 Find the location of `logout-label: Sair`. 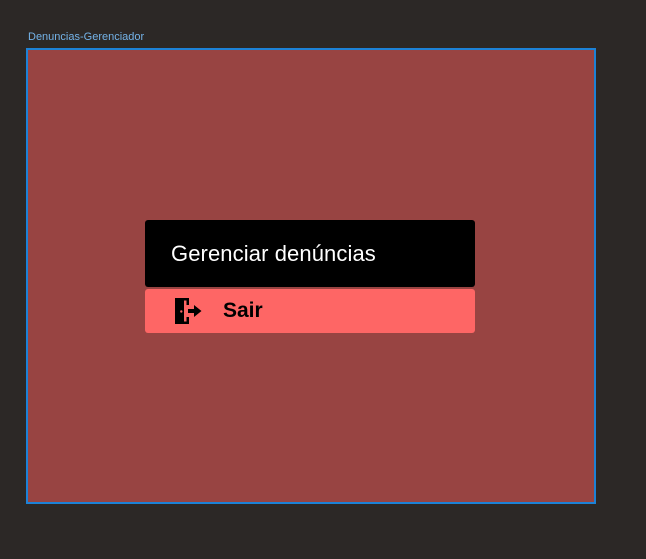

logout-label: Sair is located at coordinates (243, 310).